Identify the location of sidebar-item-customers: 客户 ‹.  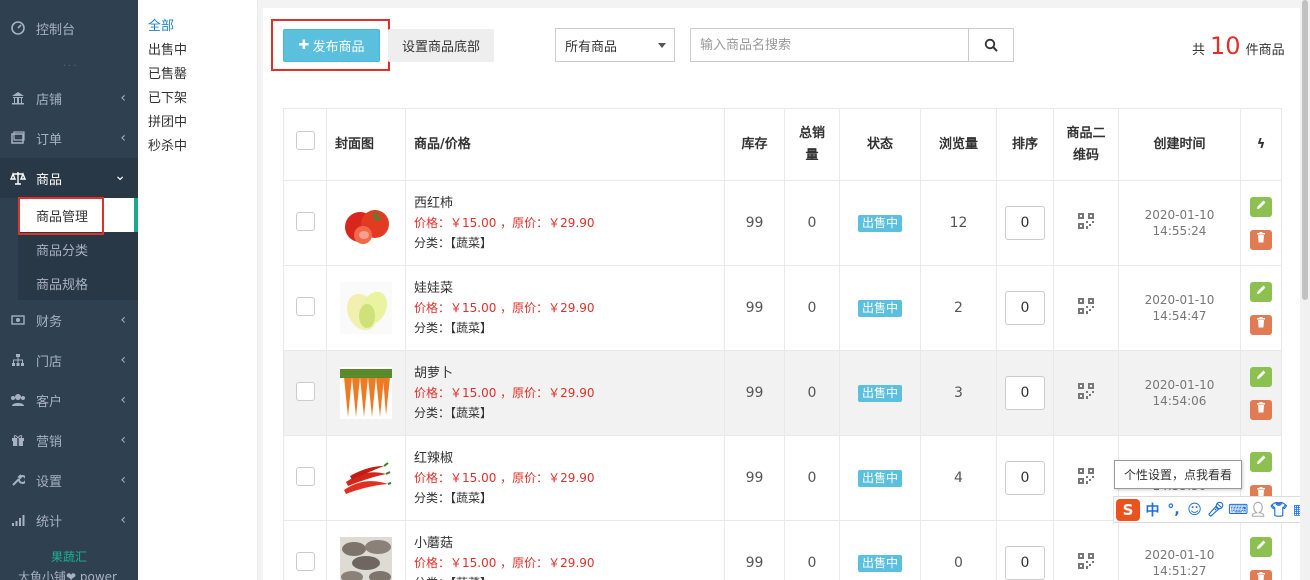
(69, 400).